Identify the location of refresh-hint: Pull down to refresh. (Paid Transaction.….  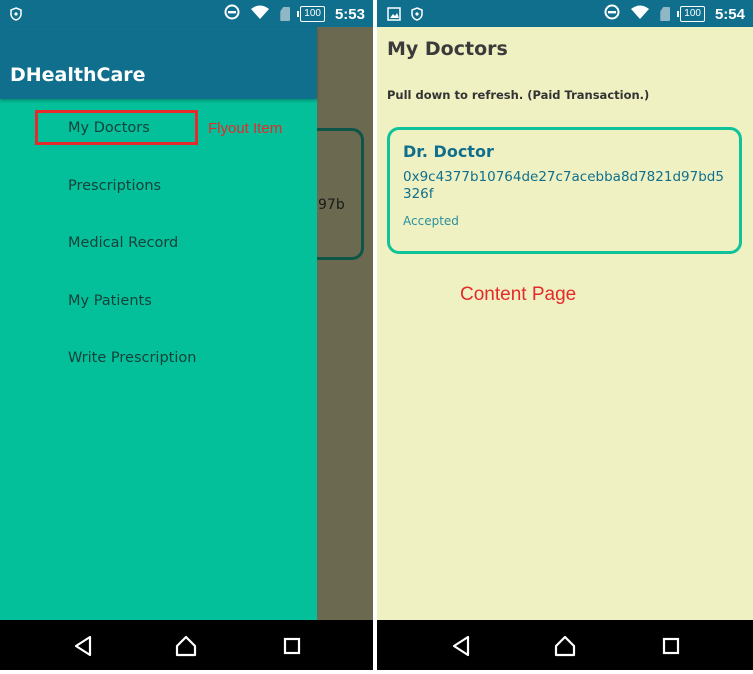
(518, 95).